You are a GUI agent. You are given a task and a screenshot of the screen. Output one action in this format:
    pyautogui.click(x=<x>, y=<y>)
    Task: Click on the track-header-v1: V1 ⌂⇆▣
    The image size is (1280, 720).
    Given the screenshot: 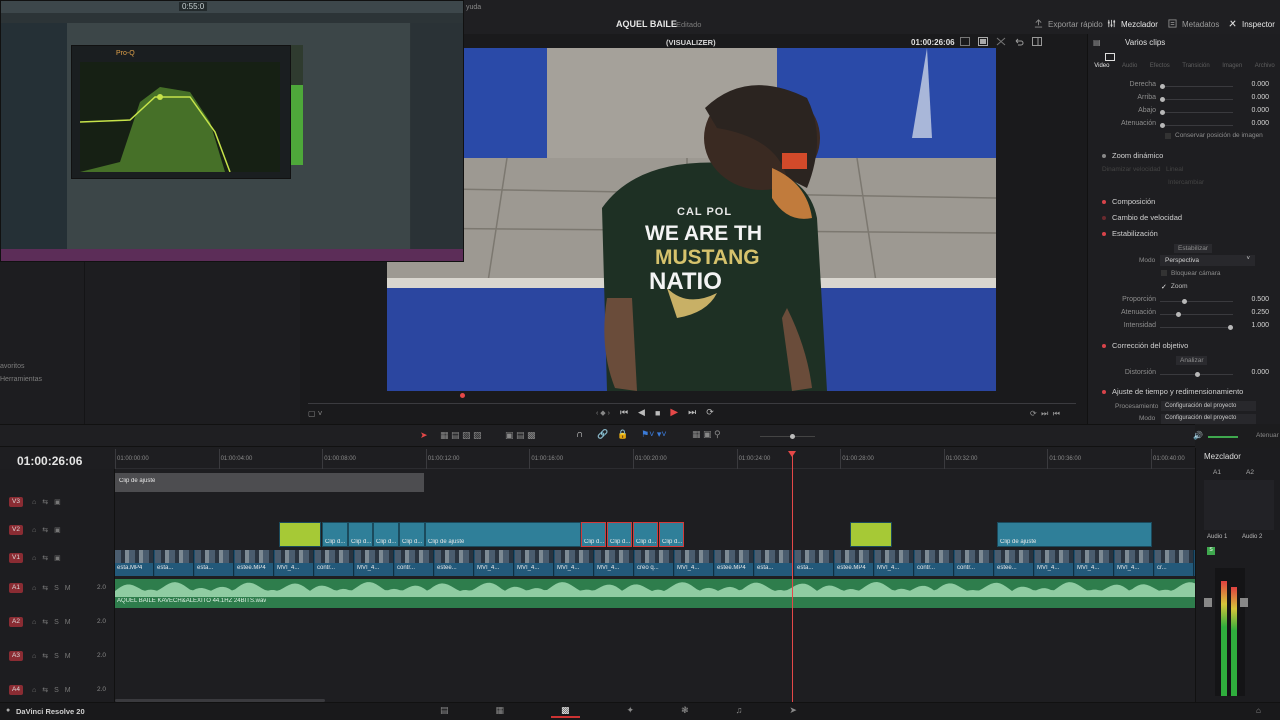 What is the action you would take?
    pyautogui.click(x=57, y=560)
    